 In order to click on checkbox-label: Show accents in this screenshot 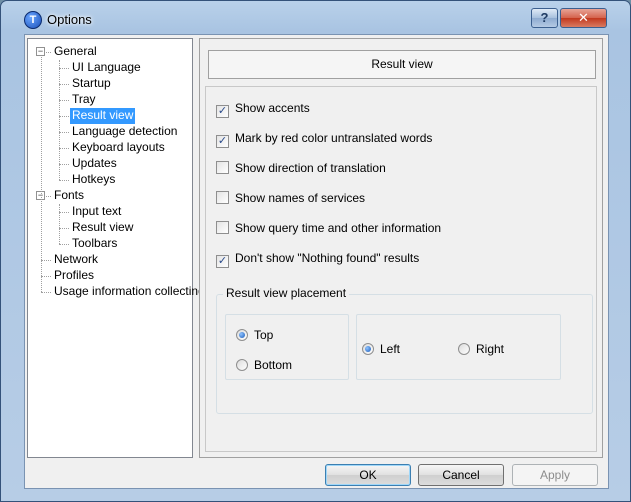, I will do `click(272, 108)`.